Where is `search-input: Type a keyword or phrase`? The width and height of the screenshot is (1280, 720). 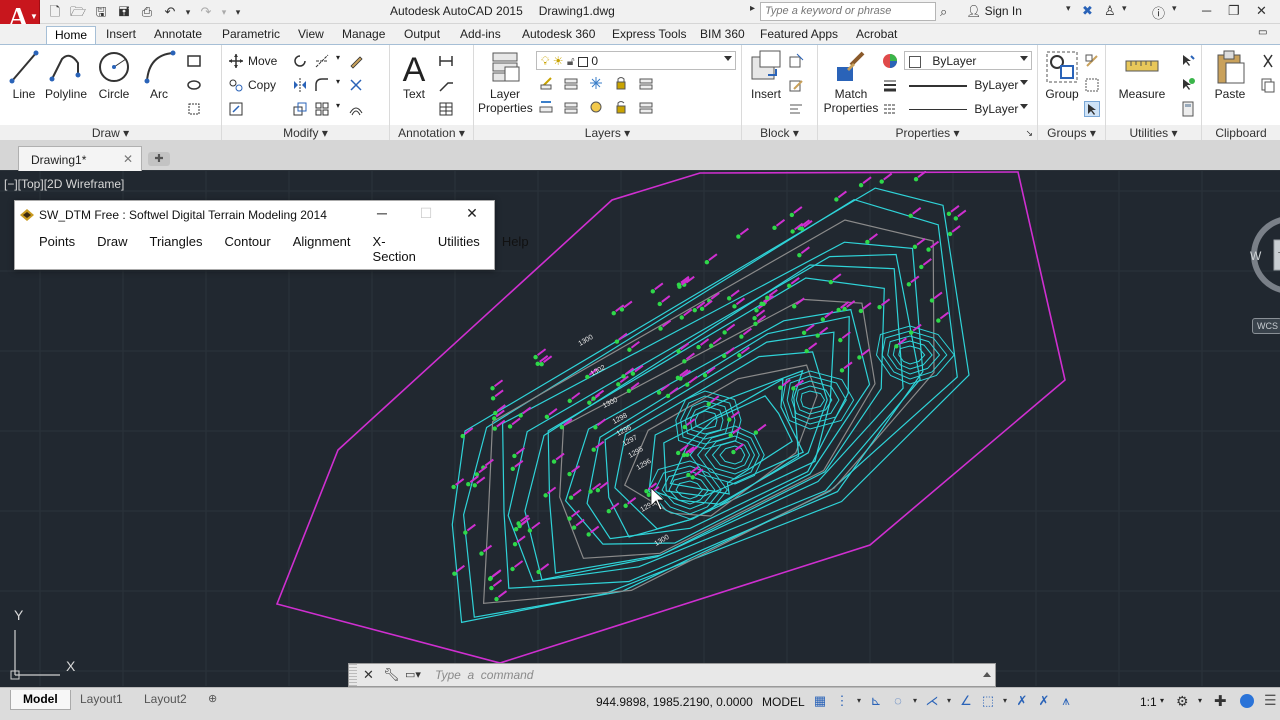
search-input: Type a keyword or phrase is located at coordinates (848, 11).